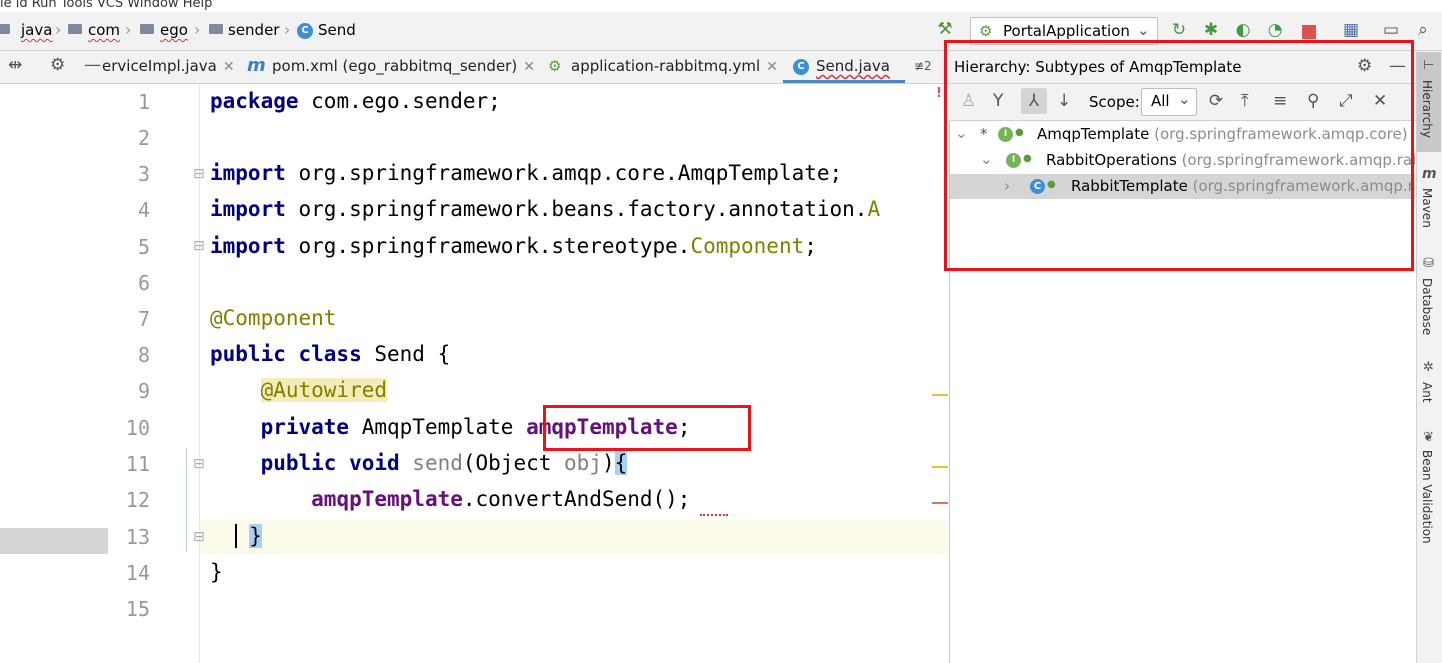 This screenshot has width=1442, height=663. Describe the element at coordinates (853, 66) in the screenshot. I see `tab-send-java: Send.java` at that location.